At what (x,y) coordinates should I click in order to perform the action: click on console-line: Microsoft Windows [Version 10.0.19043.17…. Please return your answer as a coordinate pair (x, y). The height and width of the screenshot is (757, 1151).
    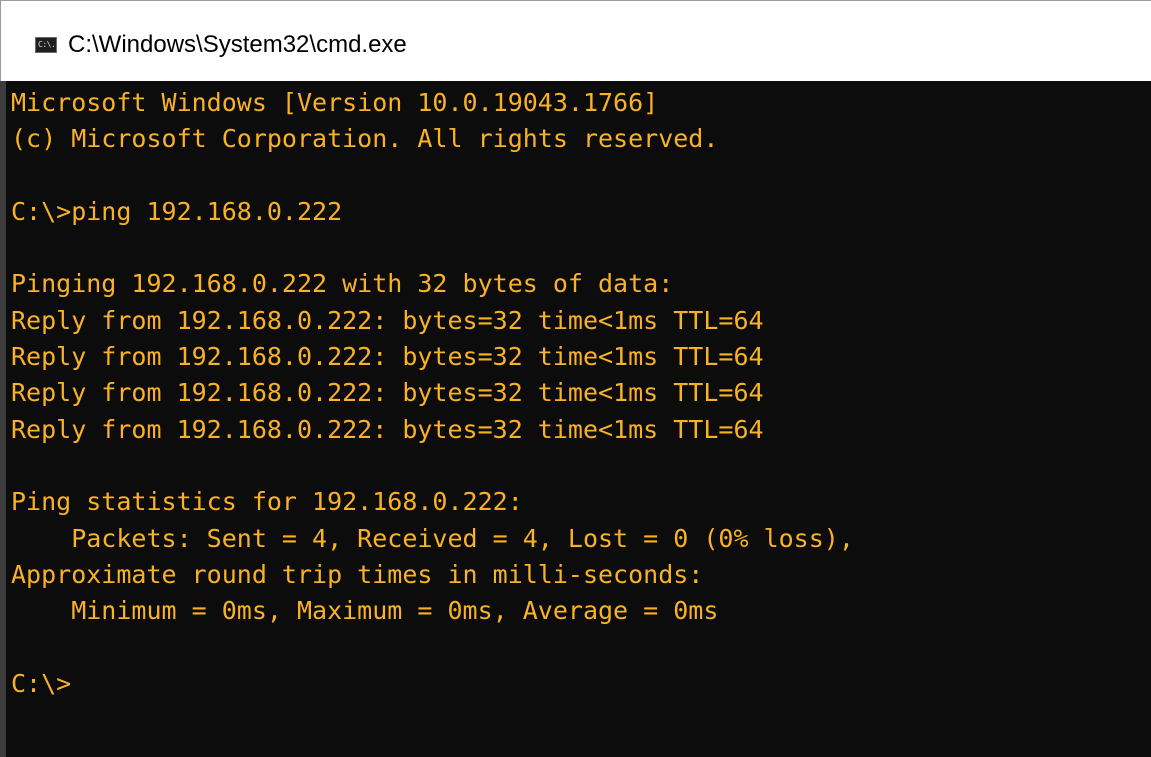
    Looking at the image, I should click on (335, 102).